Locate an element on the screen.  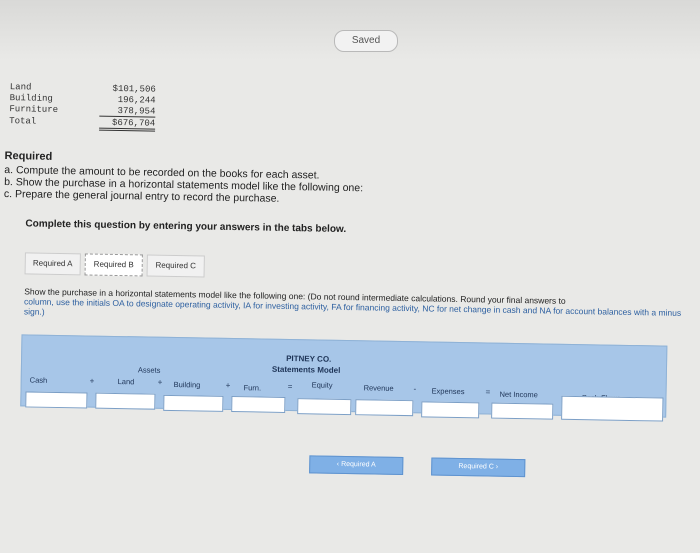
chevron-right-icon: › is located at coordinates (497, 468).